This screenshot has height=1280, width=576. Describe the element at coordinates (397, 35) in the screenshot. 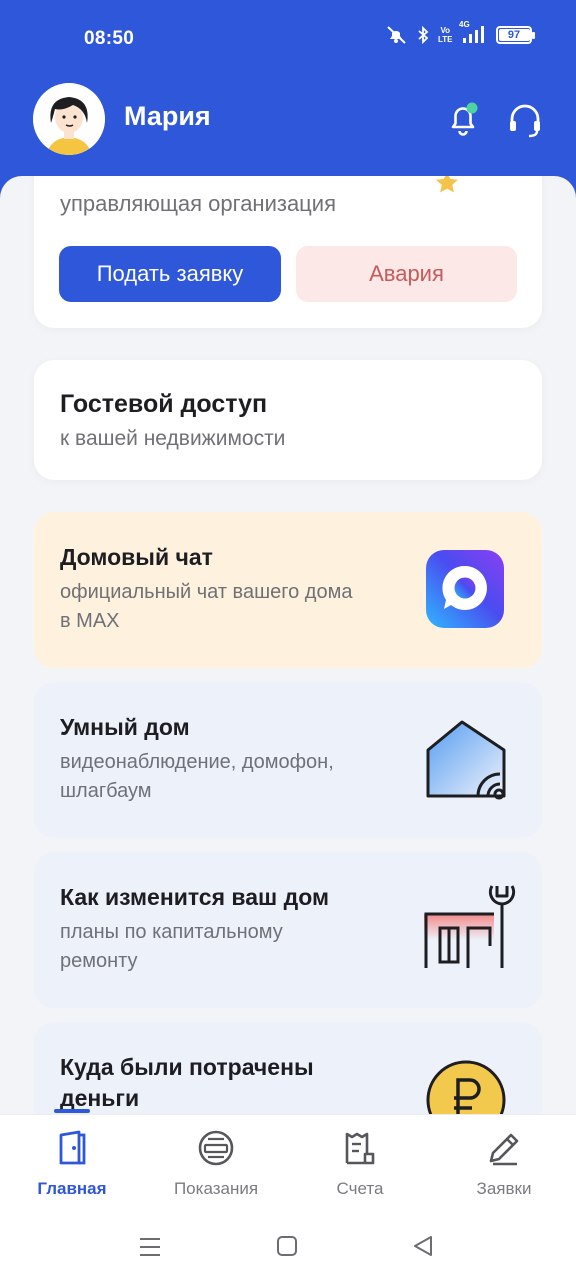

I see `mute-icon` at that location.